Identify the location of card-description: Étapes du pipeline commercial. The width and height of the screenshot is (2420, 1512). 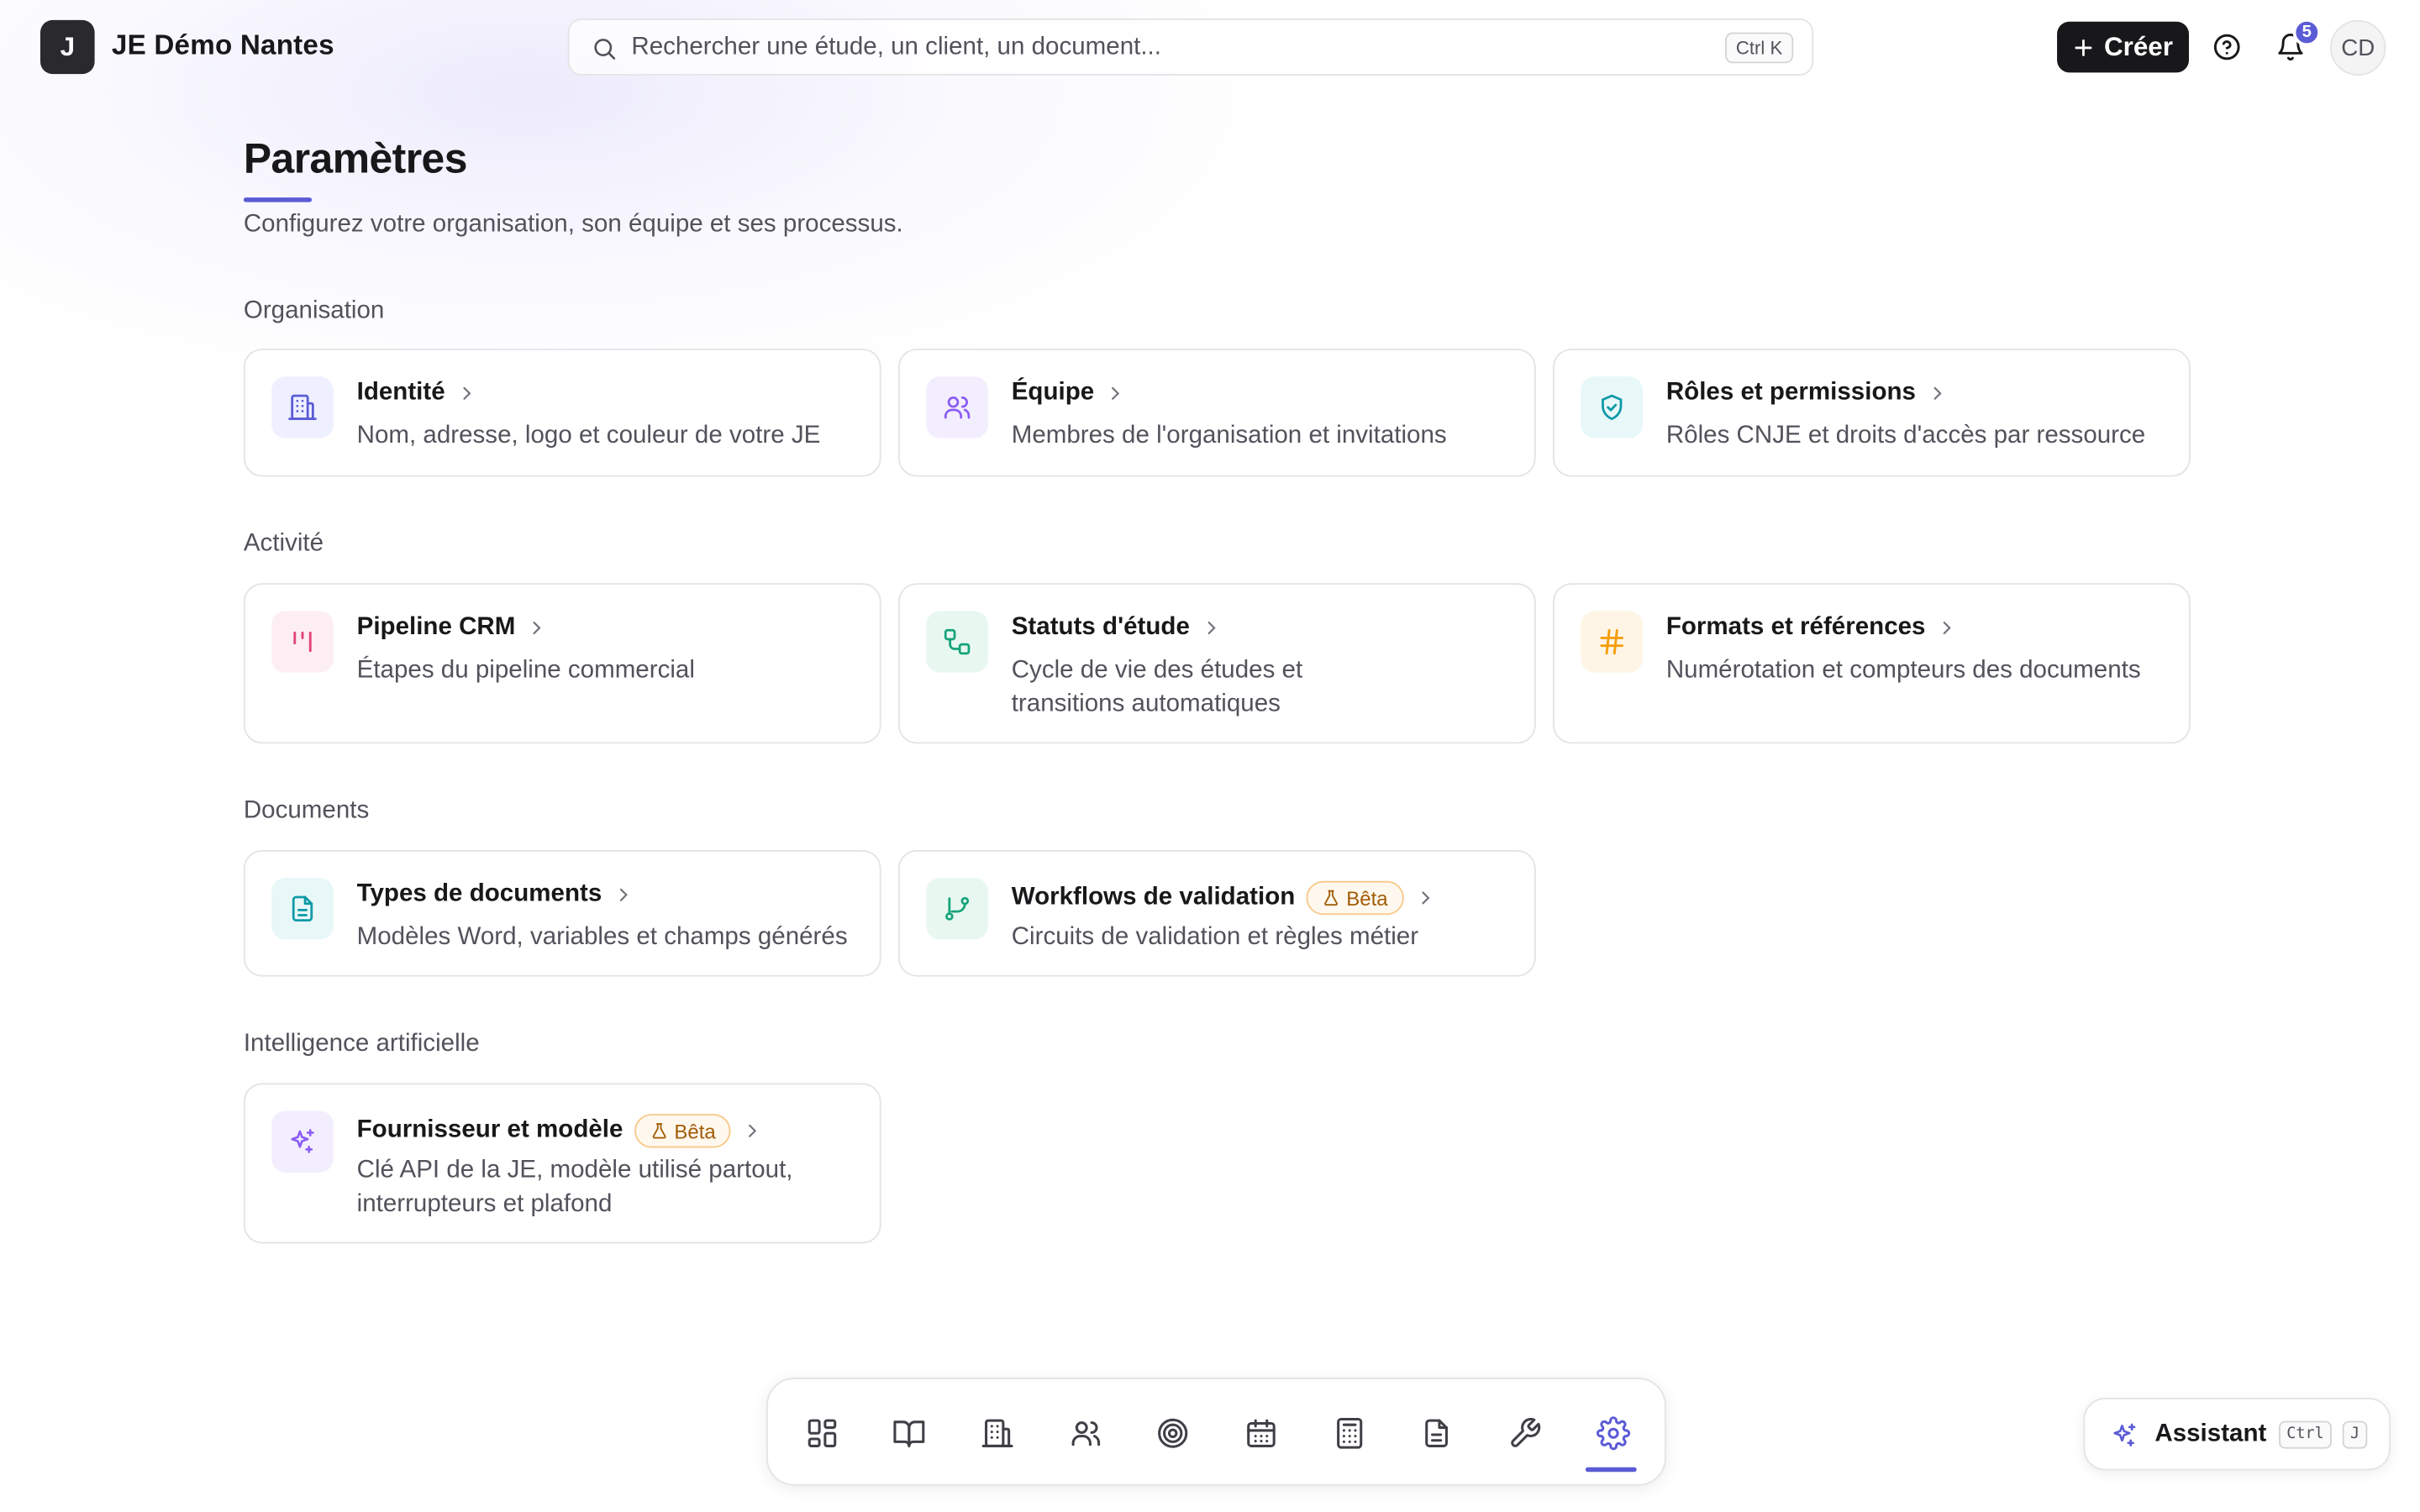
(525, 670).